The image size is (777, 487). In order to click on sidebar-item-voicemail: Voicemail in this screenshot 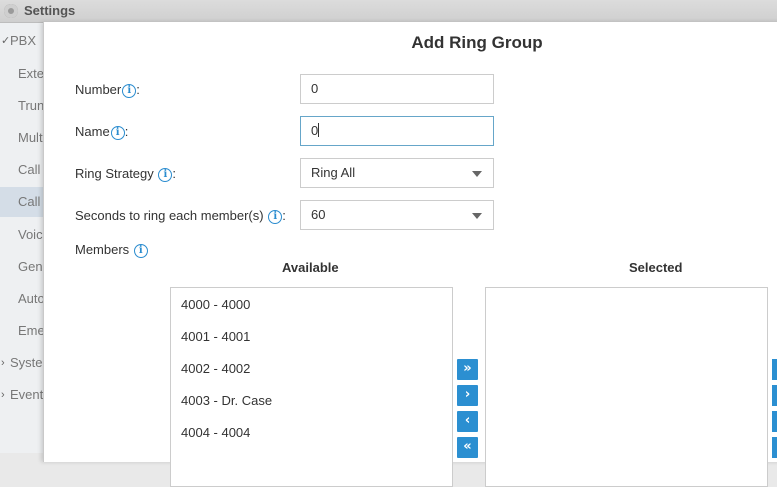, I will do `click(22, 235)`.